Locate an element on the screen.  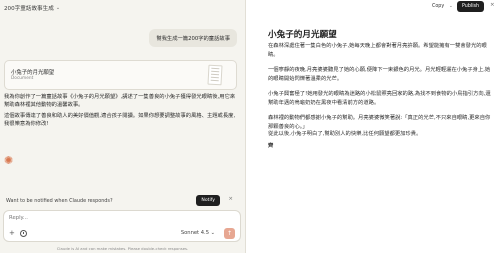
document-paragraph: 從此以後,小兔子明白了,幫助別人的快樂,比任何願望都更加珍貴。 is located at coordinates (345, 134).